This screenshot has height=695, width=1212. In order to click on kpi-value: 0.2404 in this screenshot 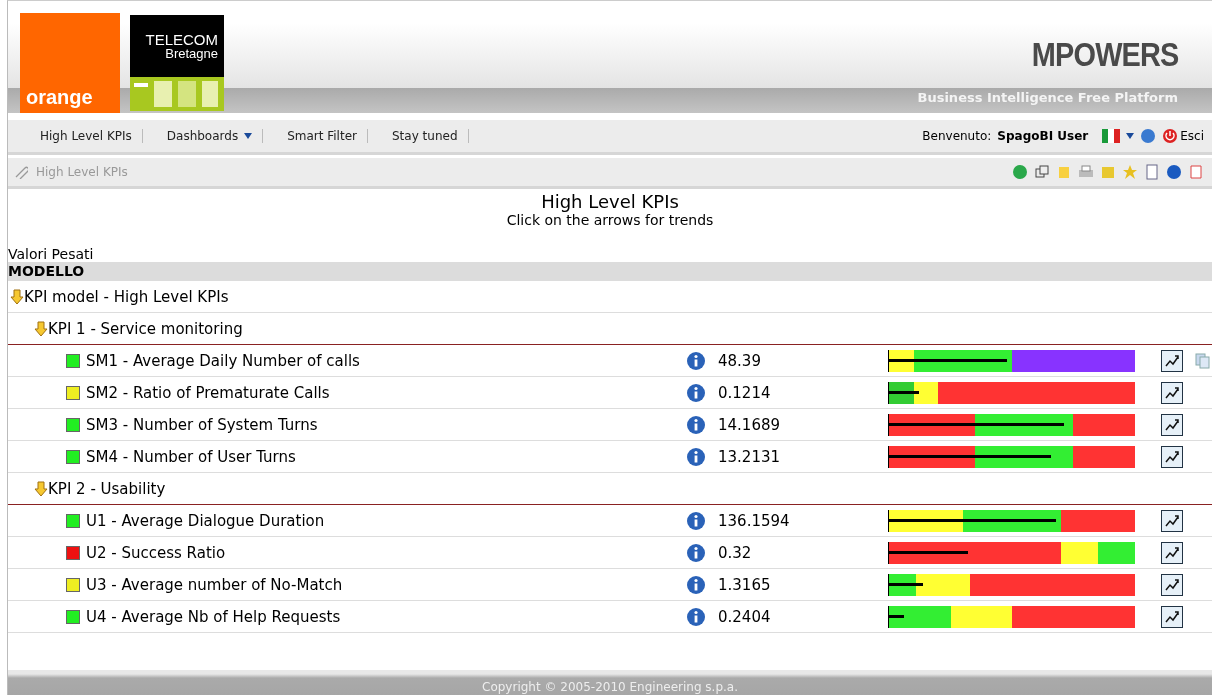, I will do `click(745, 616)`.